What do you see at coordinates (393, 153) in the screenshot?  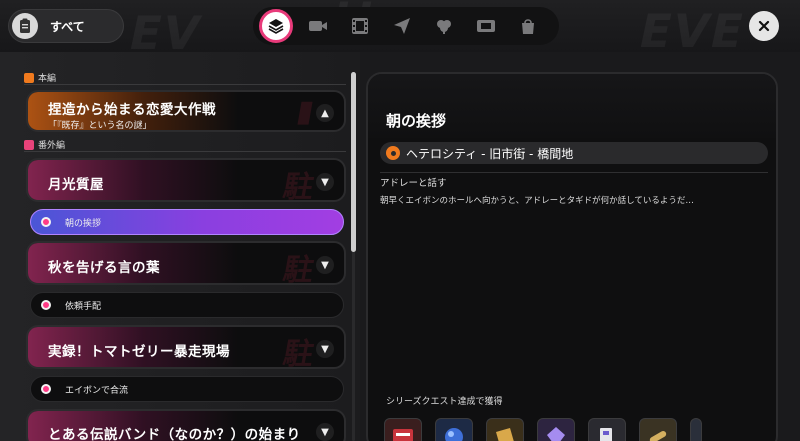 I see `location-pin-icon` at bounding box center [393, 153].